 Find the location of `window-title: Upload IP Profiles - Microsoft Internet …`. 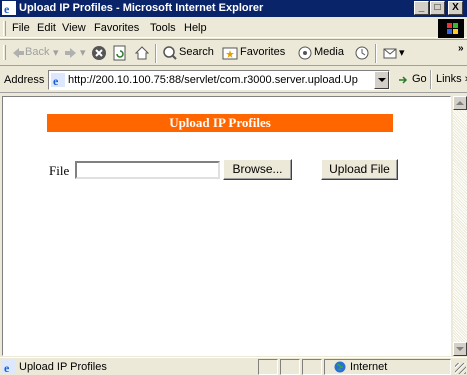

window-title: Upload IP Profiles - Microsoft Internet … is located at coordinates (141, 8).